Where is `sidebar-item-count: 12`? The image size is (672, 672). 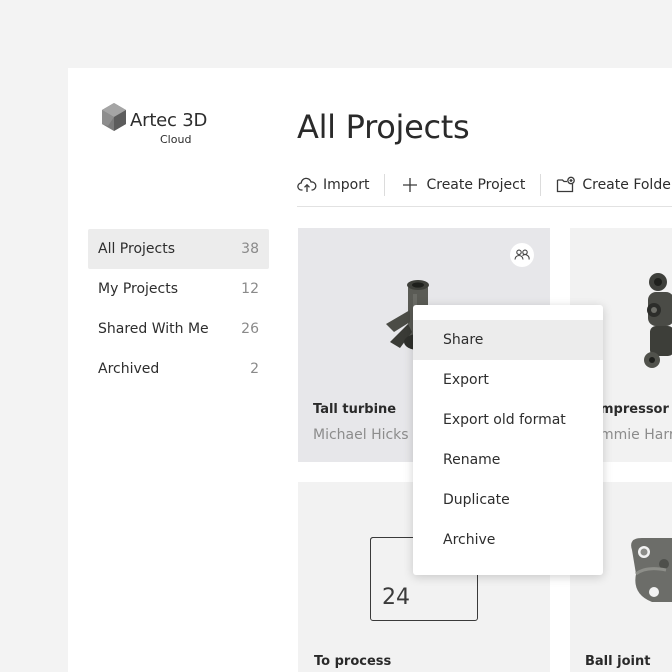
sidebar-item-count: 12 is located at coordinates (250, 289).